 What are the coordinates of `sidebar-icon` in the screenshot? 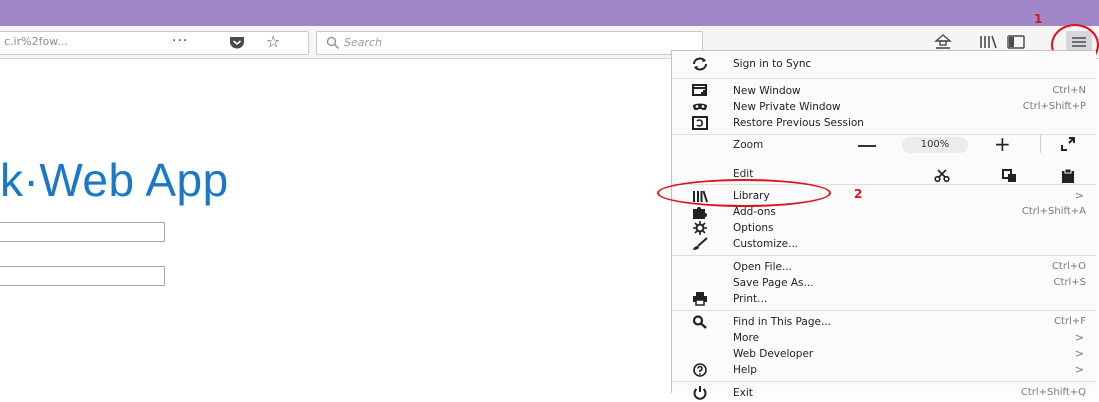 It's located at (1016, 42).